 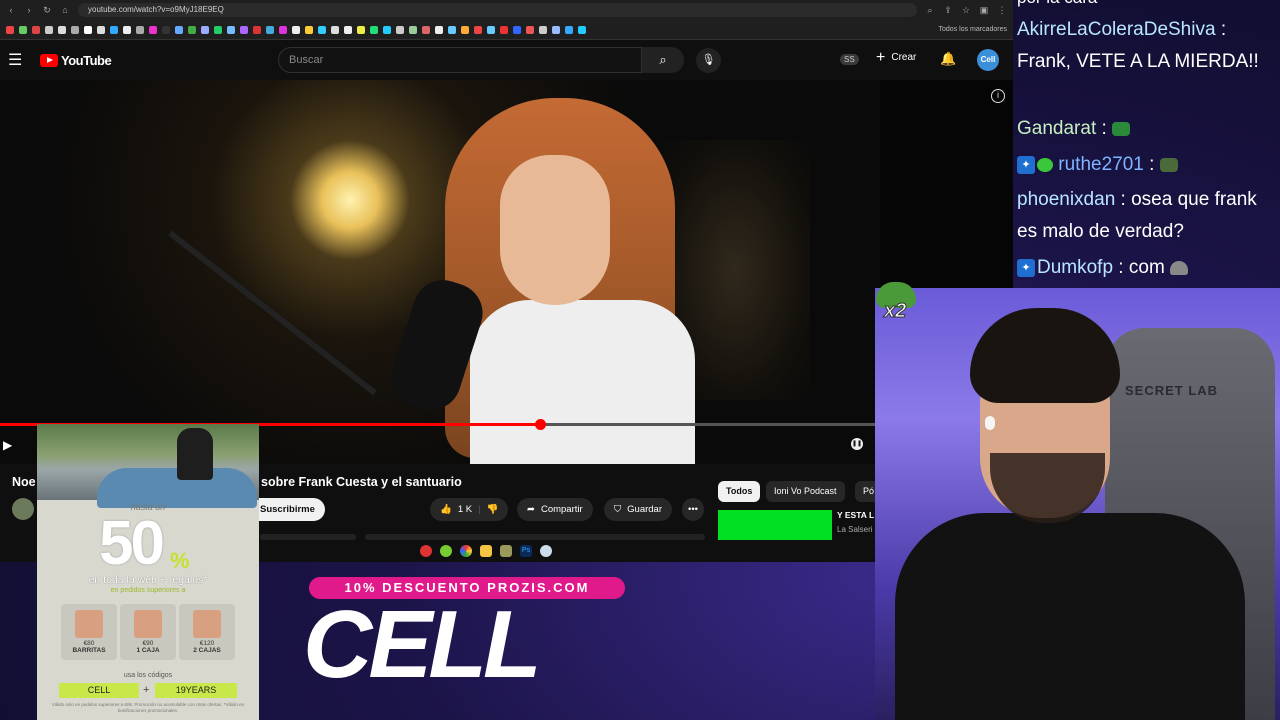 I want to click on channel-avatar, so click(x=23, y=509).